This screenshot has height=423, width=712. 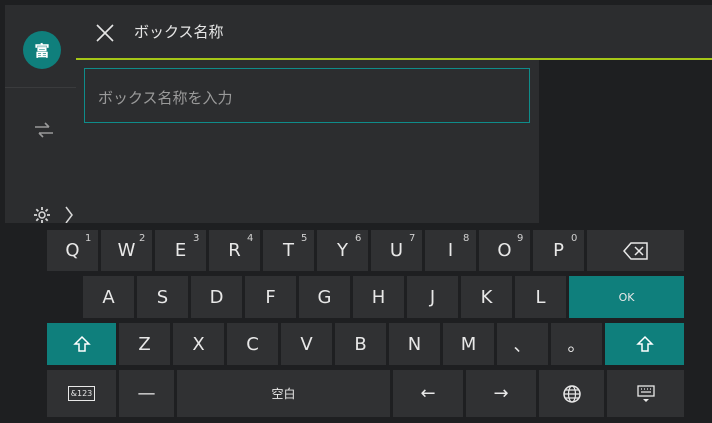 I want to click on hide-keyboard-key, so click(x=645, y=393).